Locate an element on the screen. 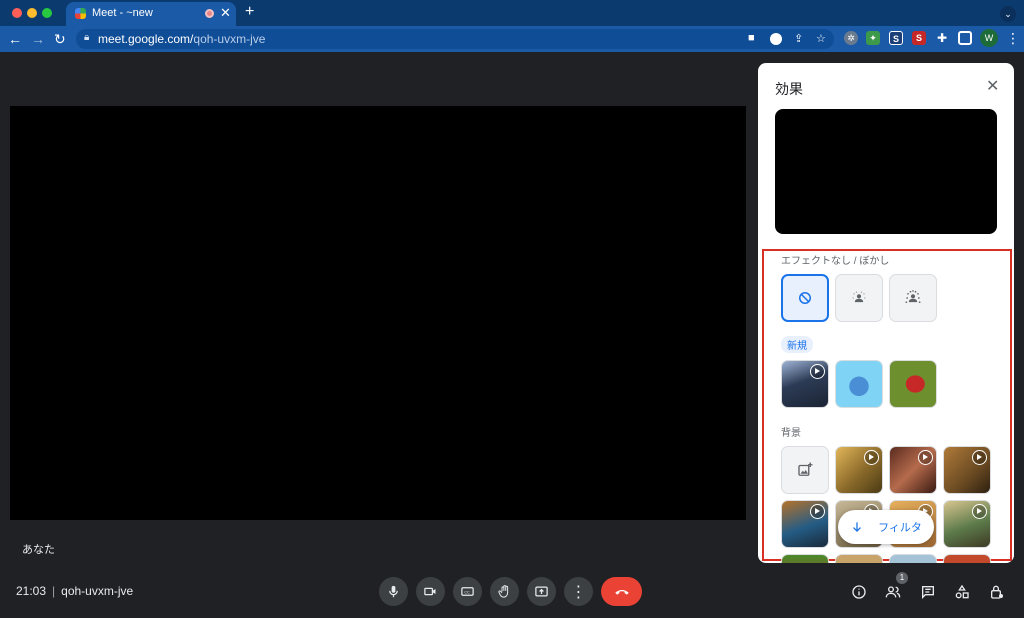 This screenshot has width=1024, height=618. share-icon: ⇪ is located at coordinates (798, 38).